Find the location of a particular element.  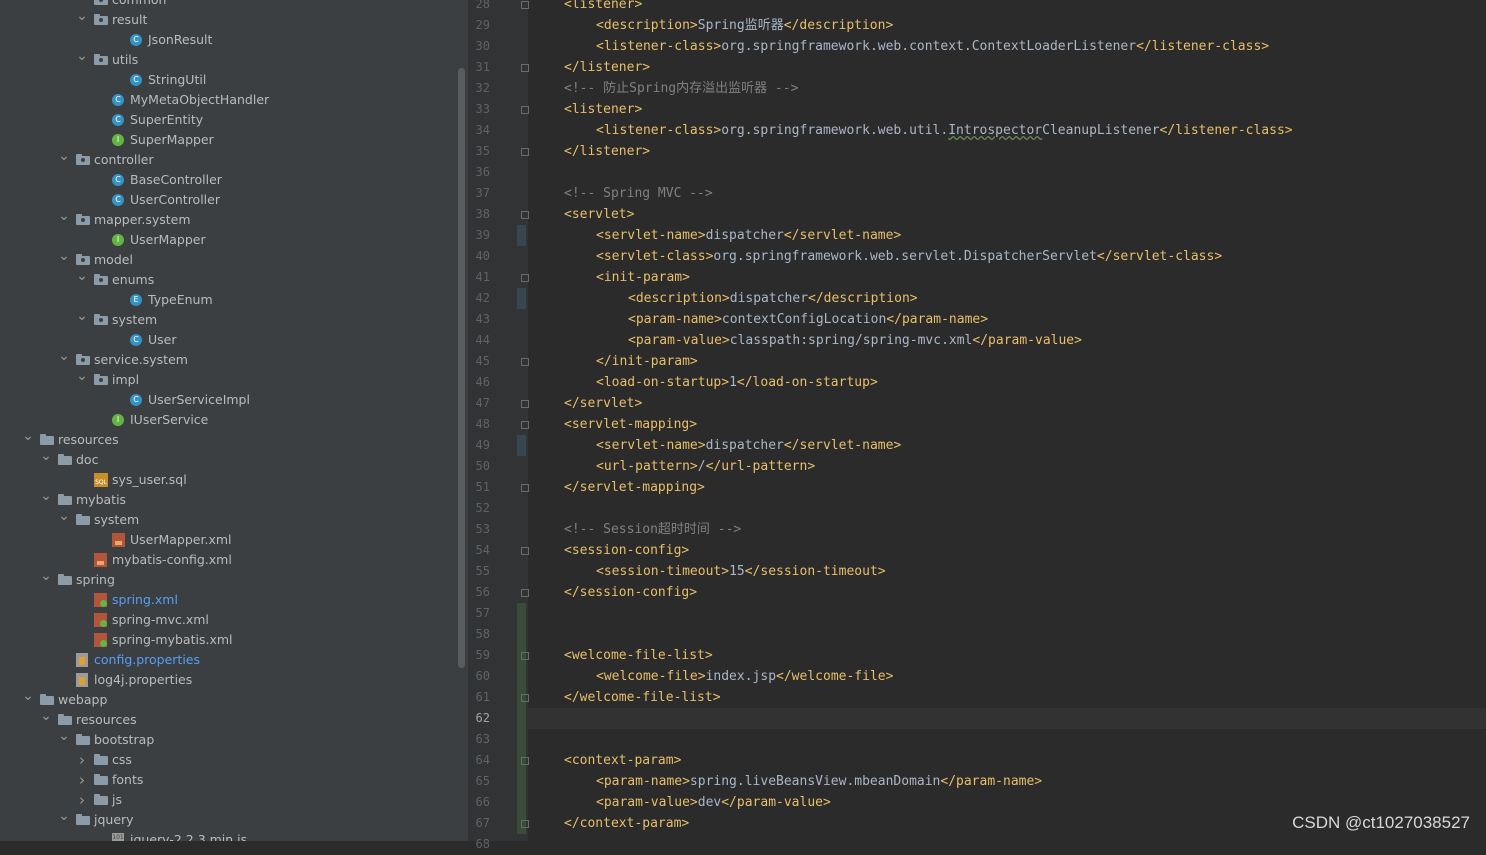

tree-node: ⌄ doc is located at coordinates (229, 459).